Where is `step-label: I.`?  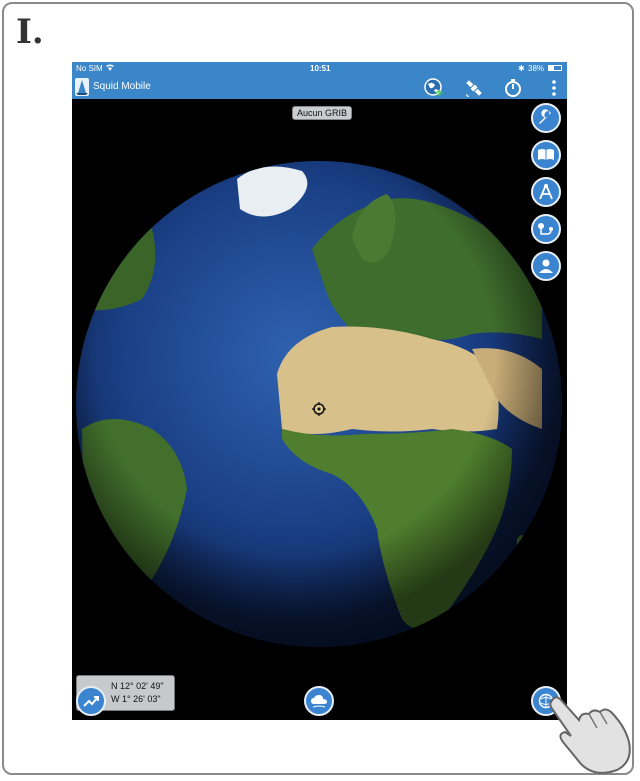 step-label: I. is located at coordinates (30, 32).